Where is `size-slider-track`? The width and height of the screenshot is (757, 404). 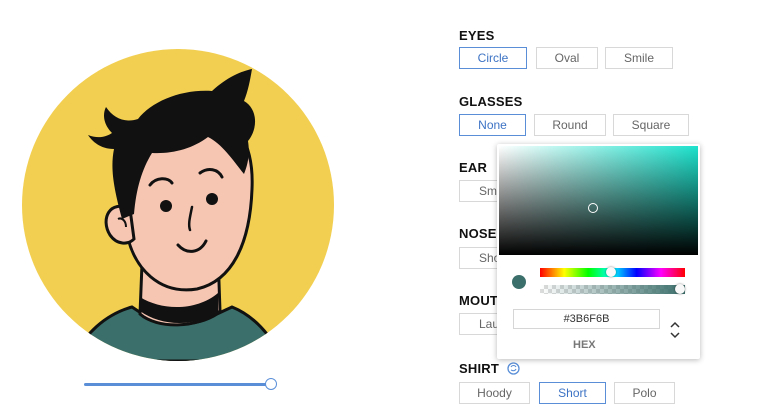
size-slider-track is located at coordinates (177, 384).